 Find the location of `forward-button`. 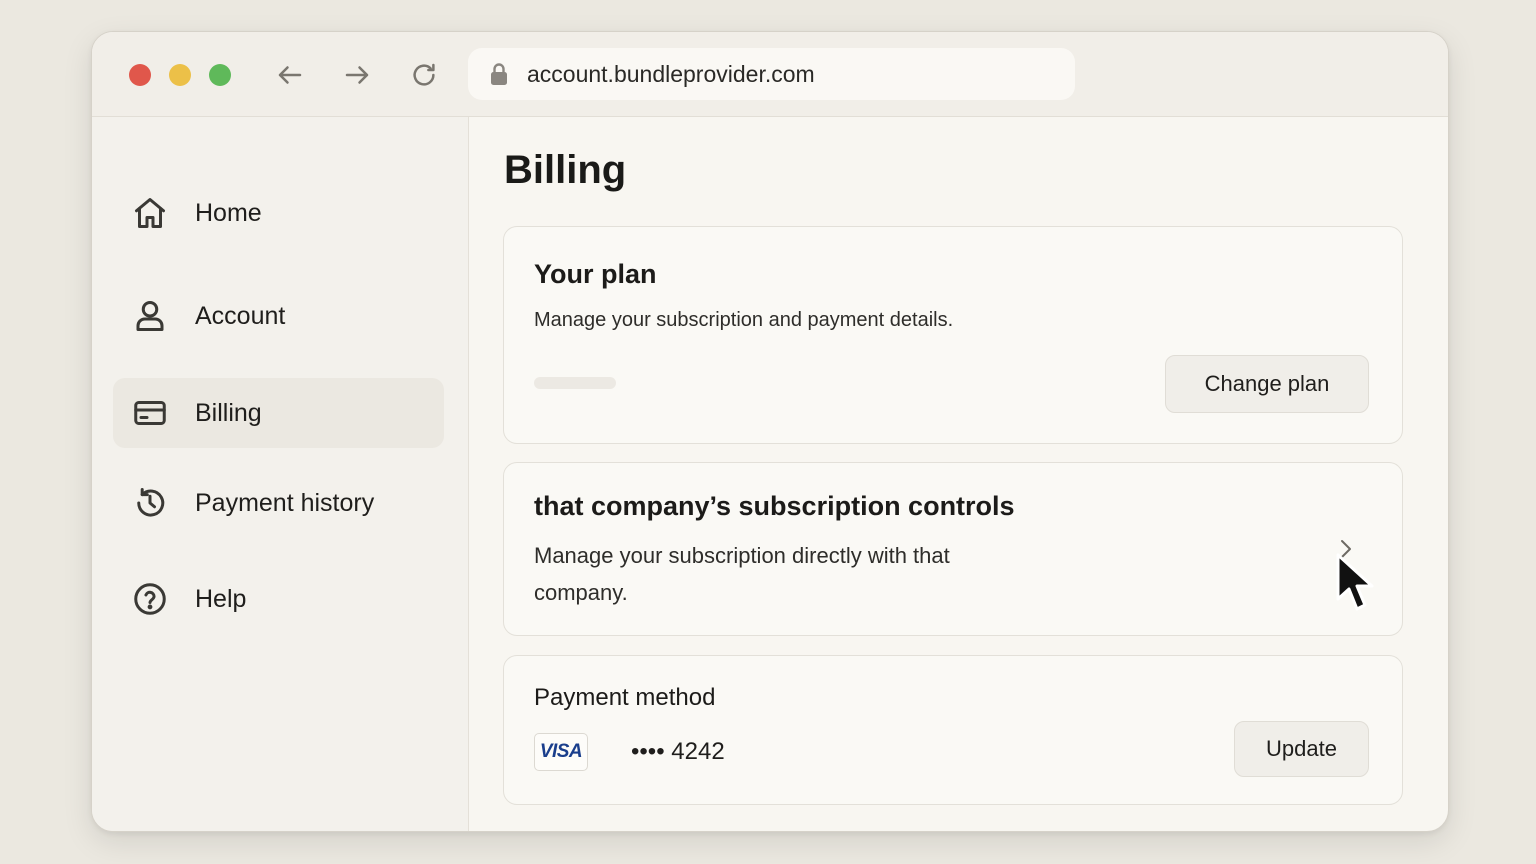

forward-button is located at coordinates (357, 75).